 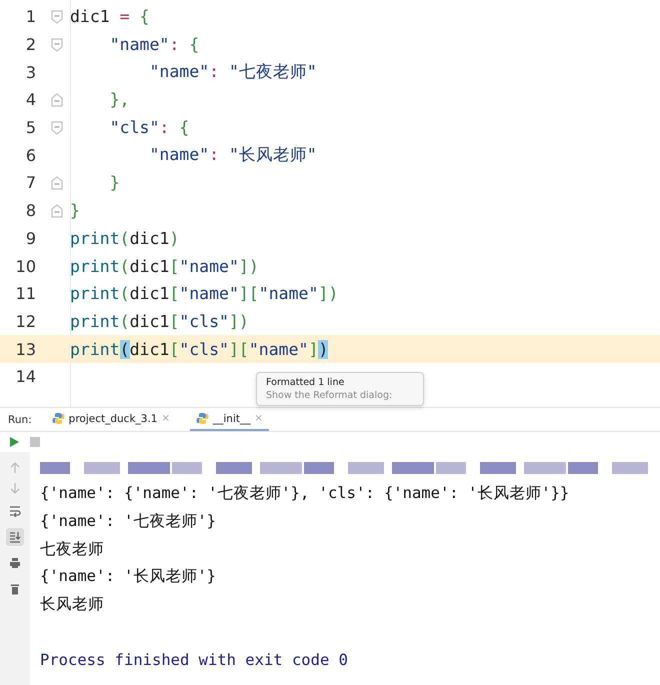 What do you see at coordinates (30, 182) in the screenshot?
I see `line-number: 7` at bounding box center [30, 182].